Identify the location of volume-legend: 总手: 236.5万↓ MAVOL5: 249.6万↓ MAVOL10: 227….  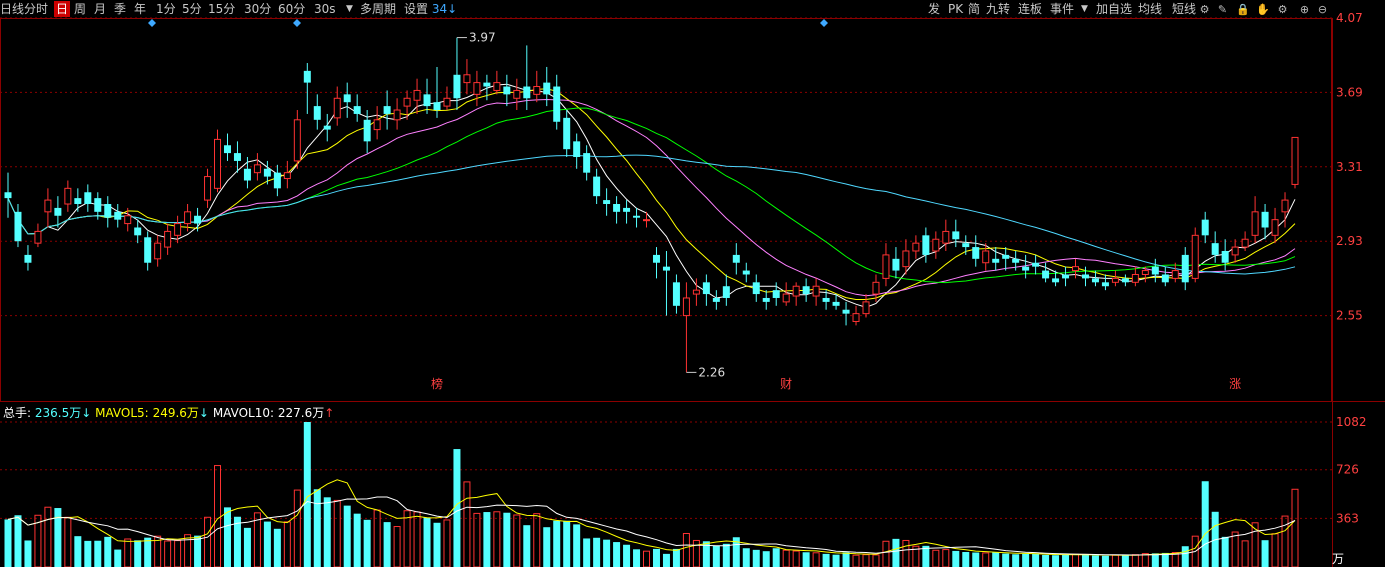
(168, 412).